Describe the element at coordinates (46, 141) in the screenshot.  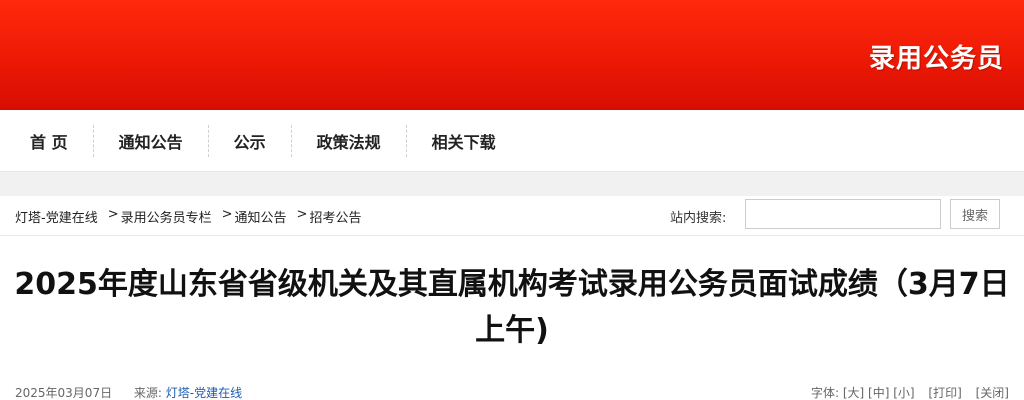
I see `nav-item-home: 首 页` at that location.